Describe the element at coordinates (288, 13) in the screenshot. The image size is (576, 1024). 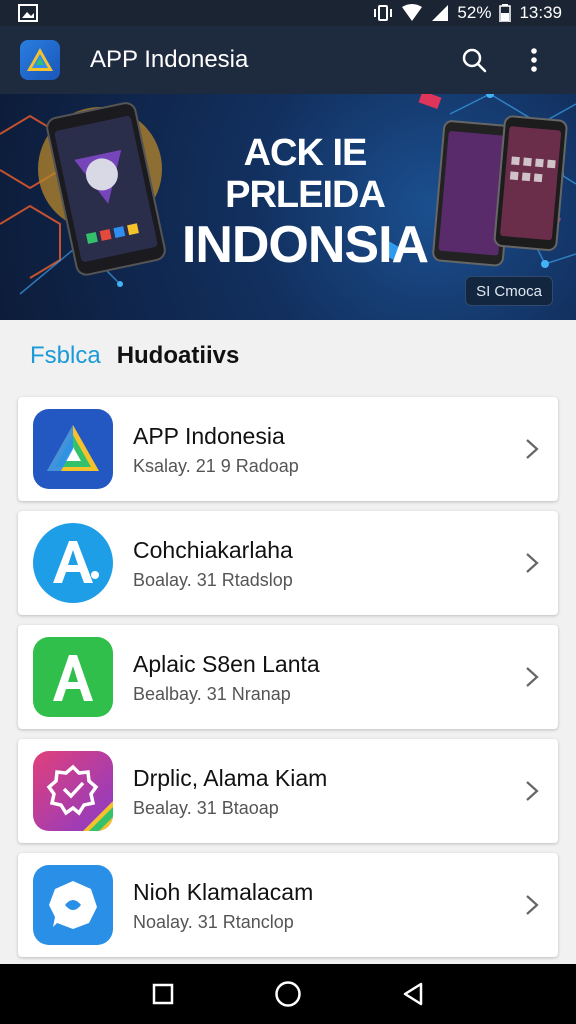
I see `status-bar: 52% 13:39` at that location.